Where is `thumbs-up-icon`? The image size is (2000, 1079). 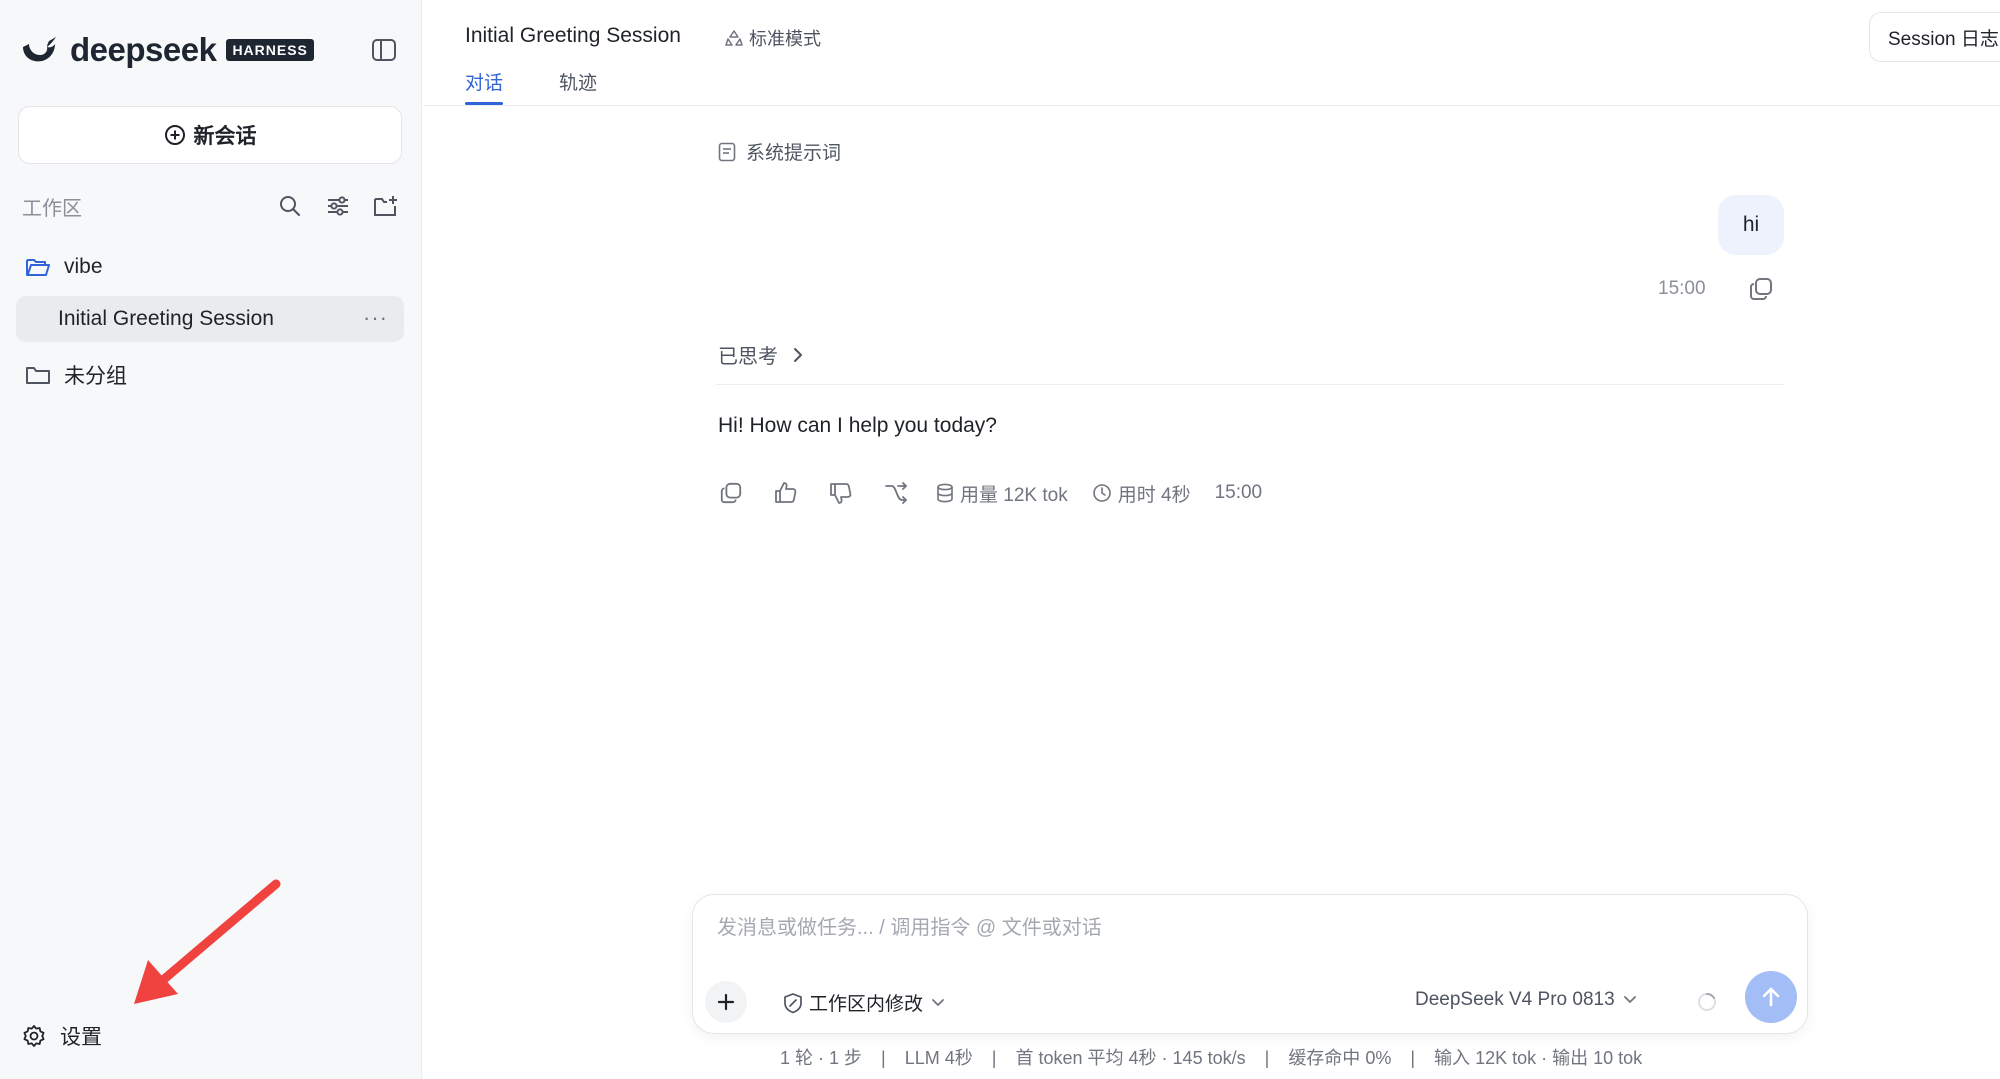 thumbs-up-icon is located at coordinates (786, 492).